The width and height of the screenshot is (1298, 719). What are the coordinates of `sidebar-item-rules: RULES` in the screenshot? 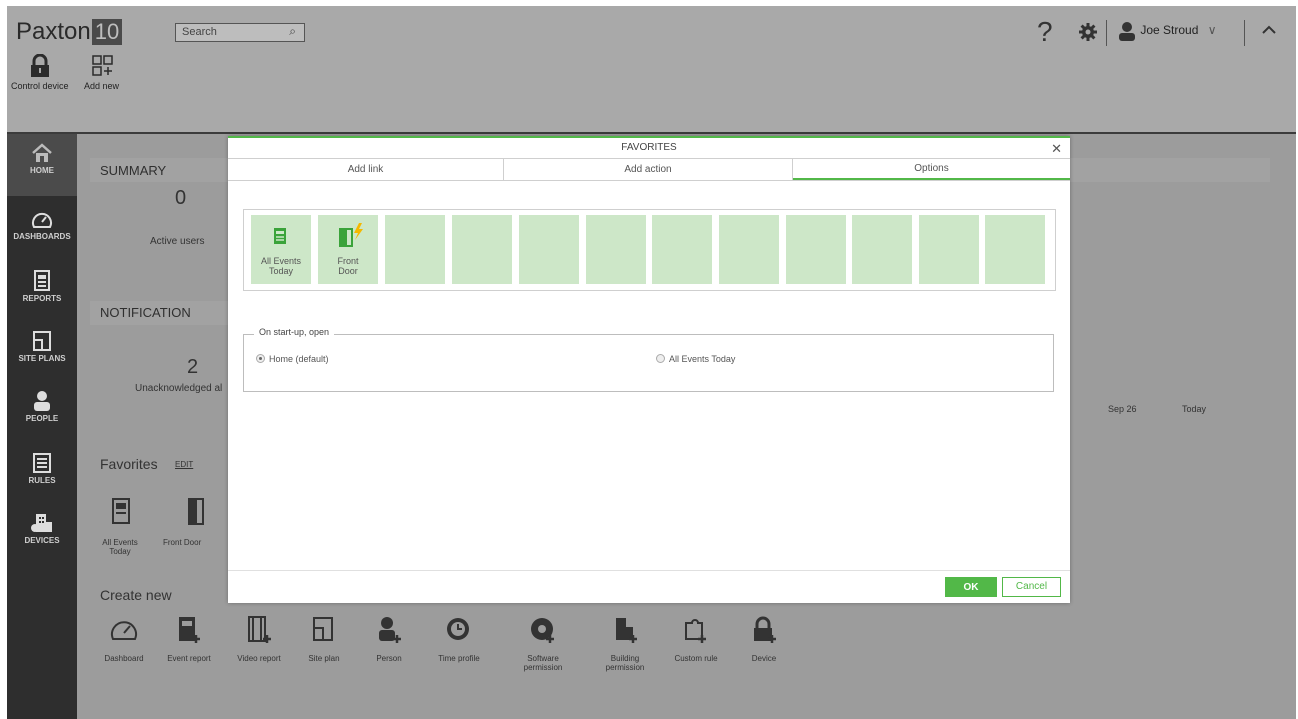 It's located at (42, 468).